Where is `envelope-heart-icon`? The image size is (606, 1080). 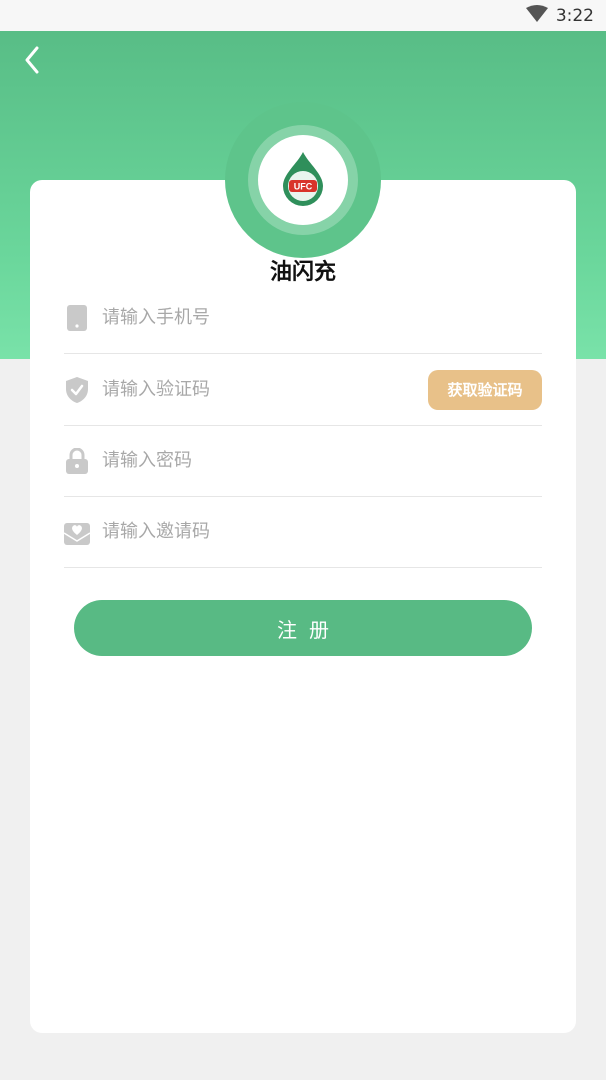 envelope-heart-icon is located at coordinates (77, 532).